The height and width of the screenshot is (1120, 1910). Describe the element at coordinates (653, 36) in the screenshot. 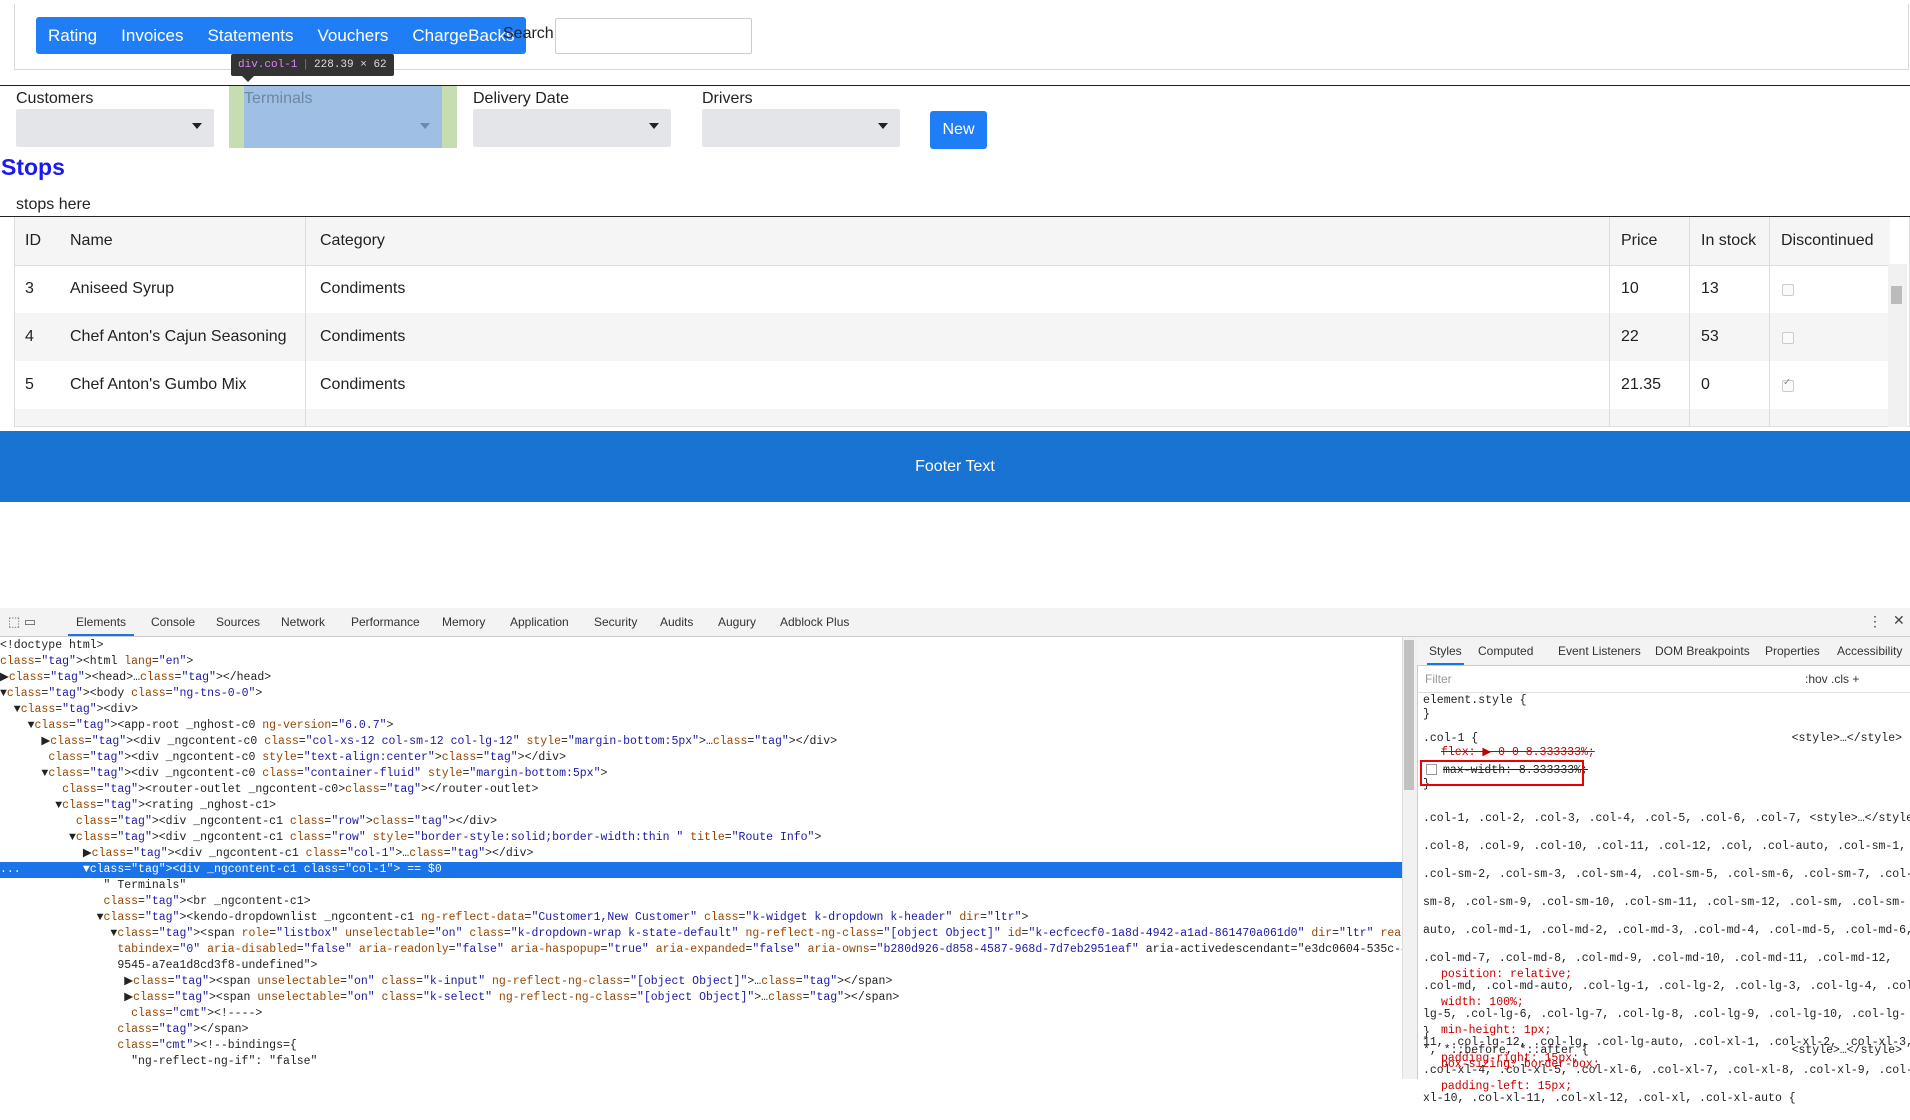

I see `search-input` at that location.